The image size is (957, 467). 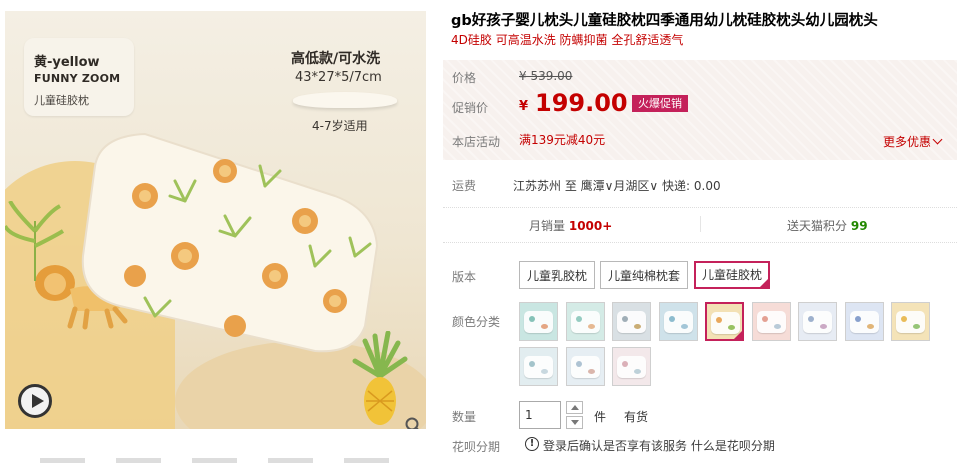 I want to click on monthly-sales-value: 1000+, so click(x=590, y=226).